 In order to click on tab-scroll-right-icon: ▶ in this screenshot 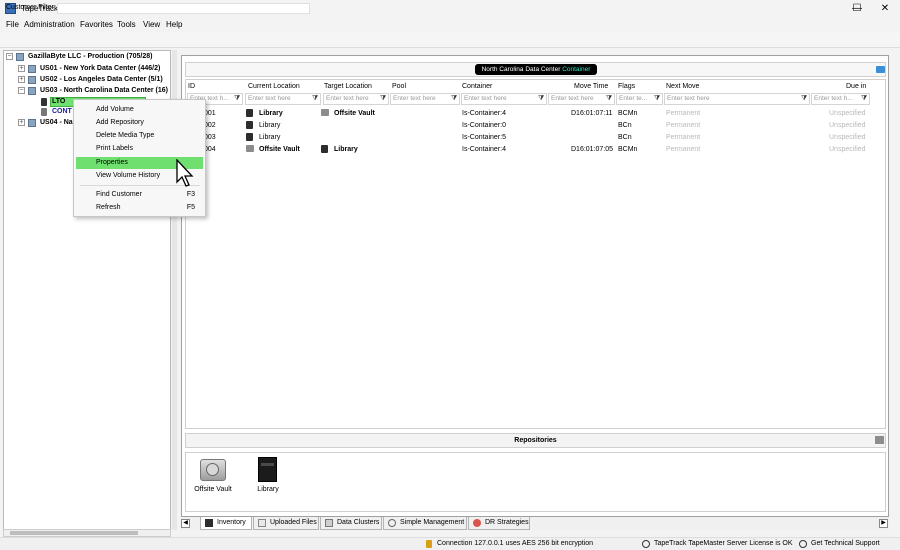, I will do `click(883, 523)`.